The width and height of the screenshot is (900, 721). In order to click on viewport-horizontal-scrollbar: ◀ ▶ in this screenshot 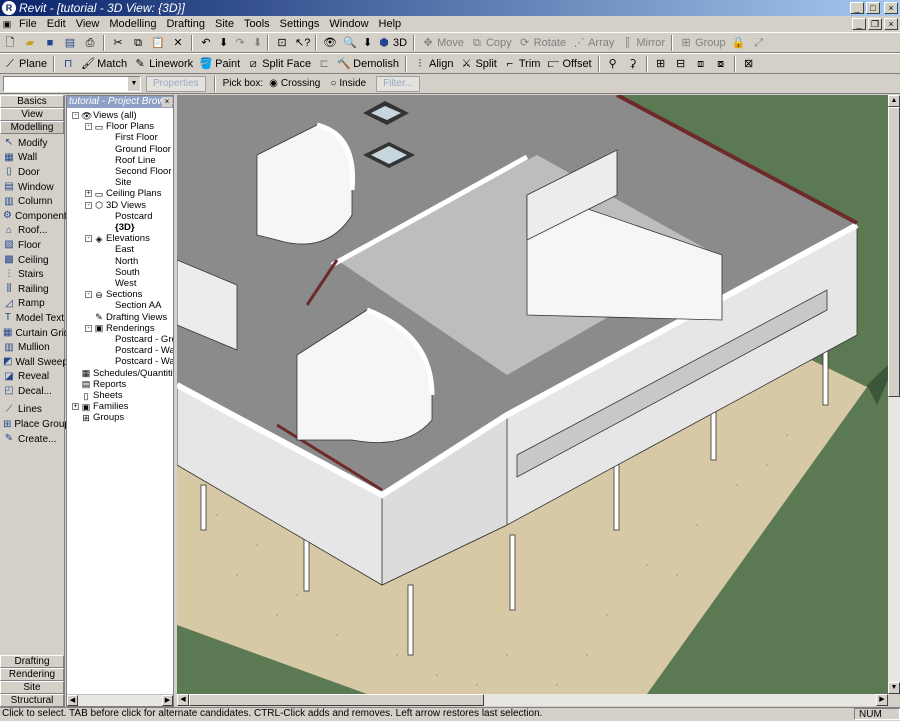, I will do `click(532, 700)`.